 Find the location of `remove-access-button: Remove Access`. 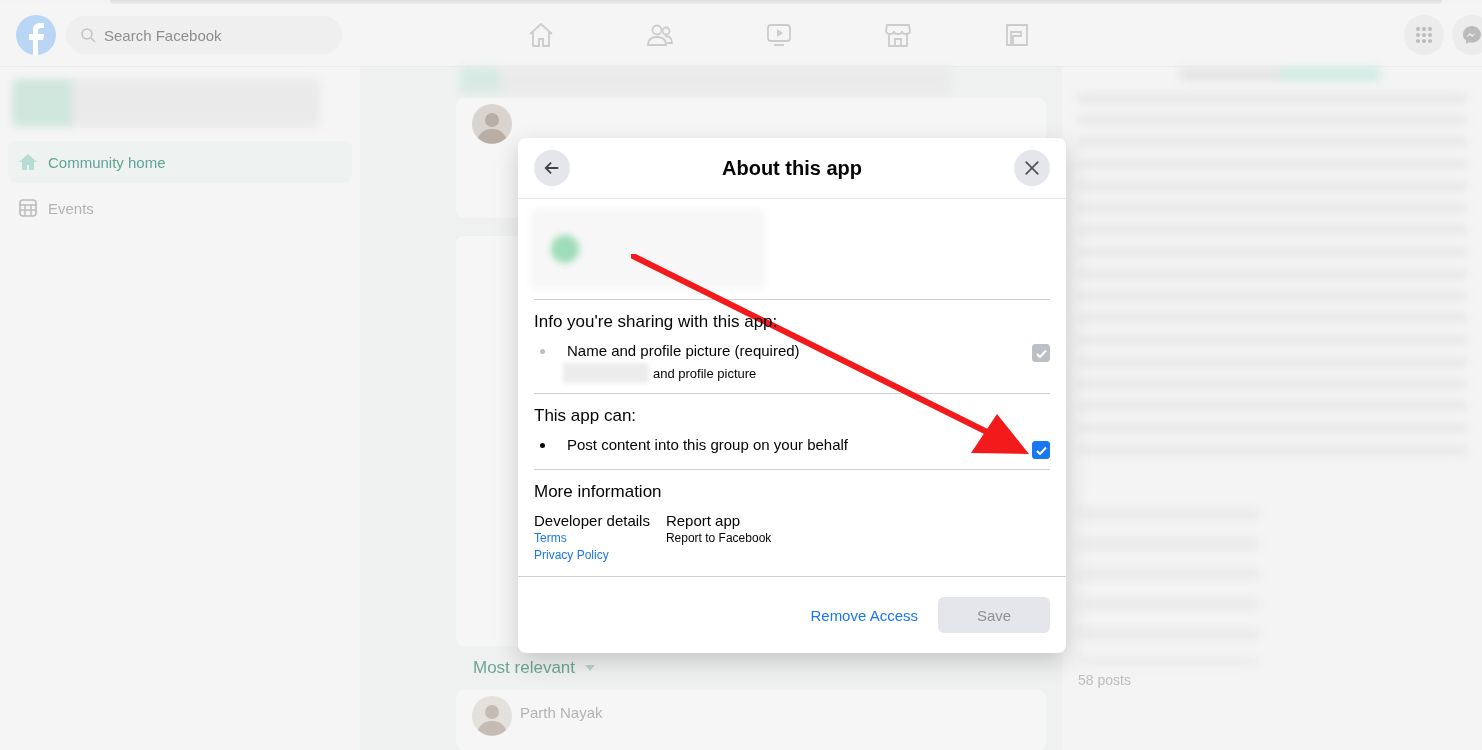

remove-access-button: Remove Access is located at coordinates (864, 615).